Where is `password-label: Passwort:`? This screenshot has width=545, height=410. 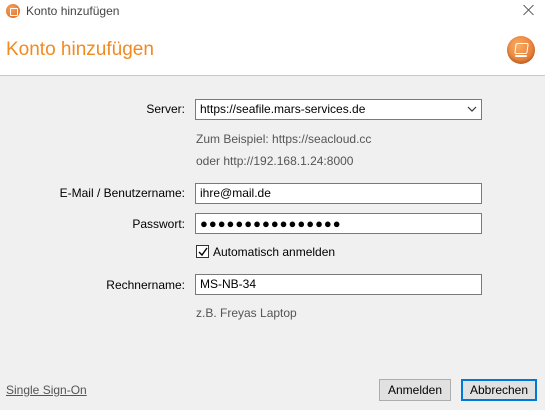
password-label: Passwort: is located at coordinates (158, 224).